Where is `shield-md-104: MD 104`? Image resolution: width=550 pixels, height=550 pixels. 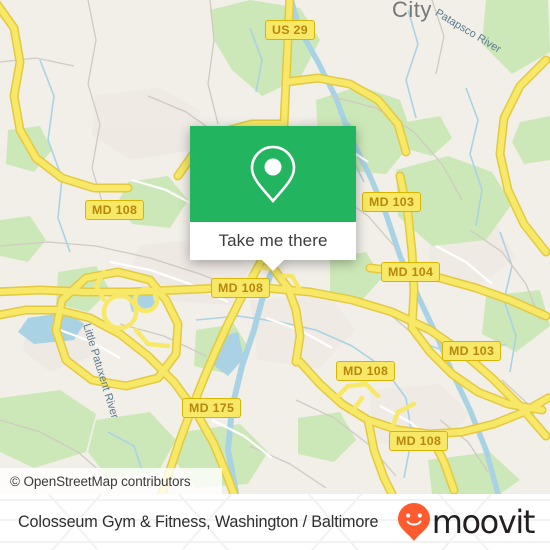
shield-md-104: MD 104 is located at coordinates (411, 272).